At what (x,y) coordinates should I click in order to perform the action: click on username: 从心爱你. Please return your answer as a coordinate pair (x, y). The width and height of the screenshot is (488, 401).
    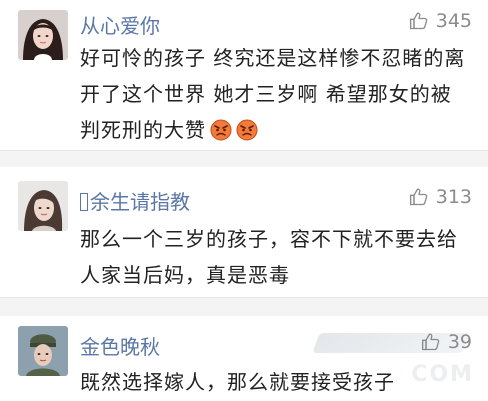
    Looking at the image, I should click on (120, 24).